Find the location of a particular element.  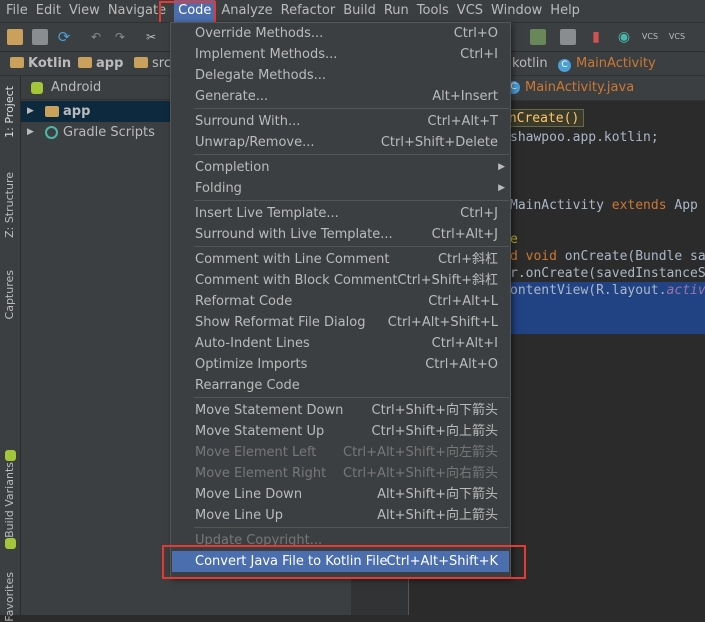

menu-item-surround-with-live-template: Surround with Live Template... Ctrl+Alt+J is located at coordinates (340, 234).